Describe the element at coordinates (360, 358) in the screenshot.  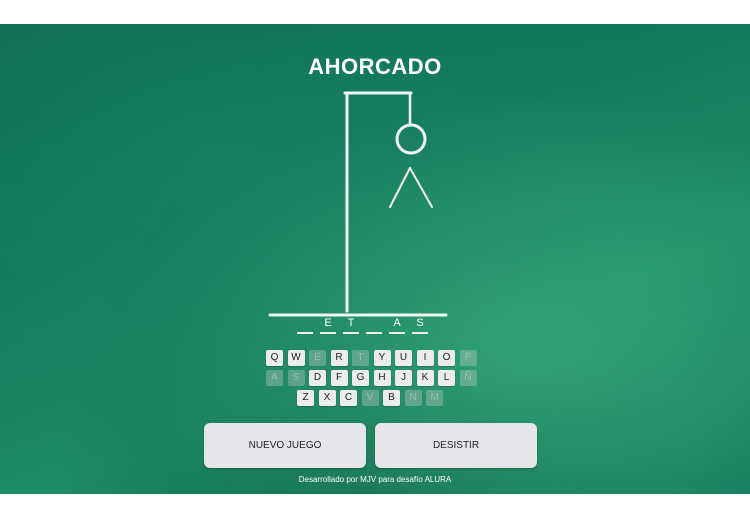
I see `key-t: T` at that location.